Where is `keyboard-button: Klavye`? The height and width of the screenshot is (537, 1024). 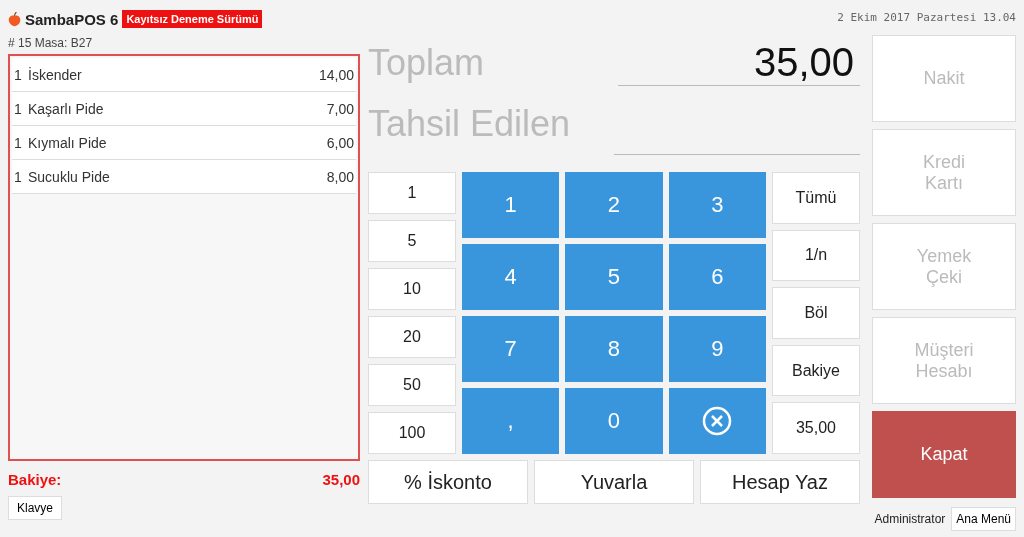 keyboard-button: Klavye is located at coordinates (35, 508).